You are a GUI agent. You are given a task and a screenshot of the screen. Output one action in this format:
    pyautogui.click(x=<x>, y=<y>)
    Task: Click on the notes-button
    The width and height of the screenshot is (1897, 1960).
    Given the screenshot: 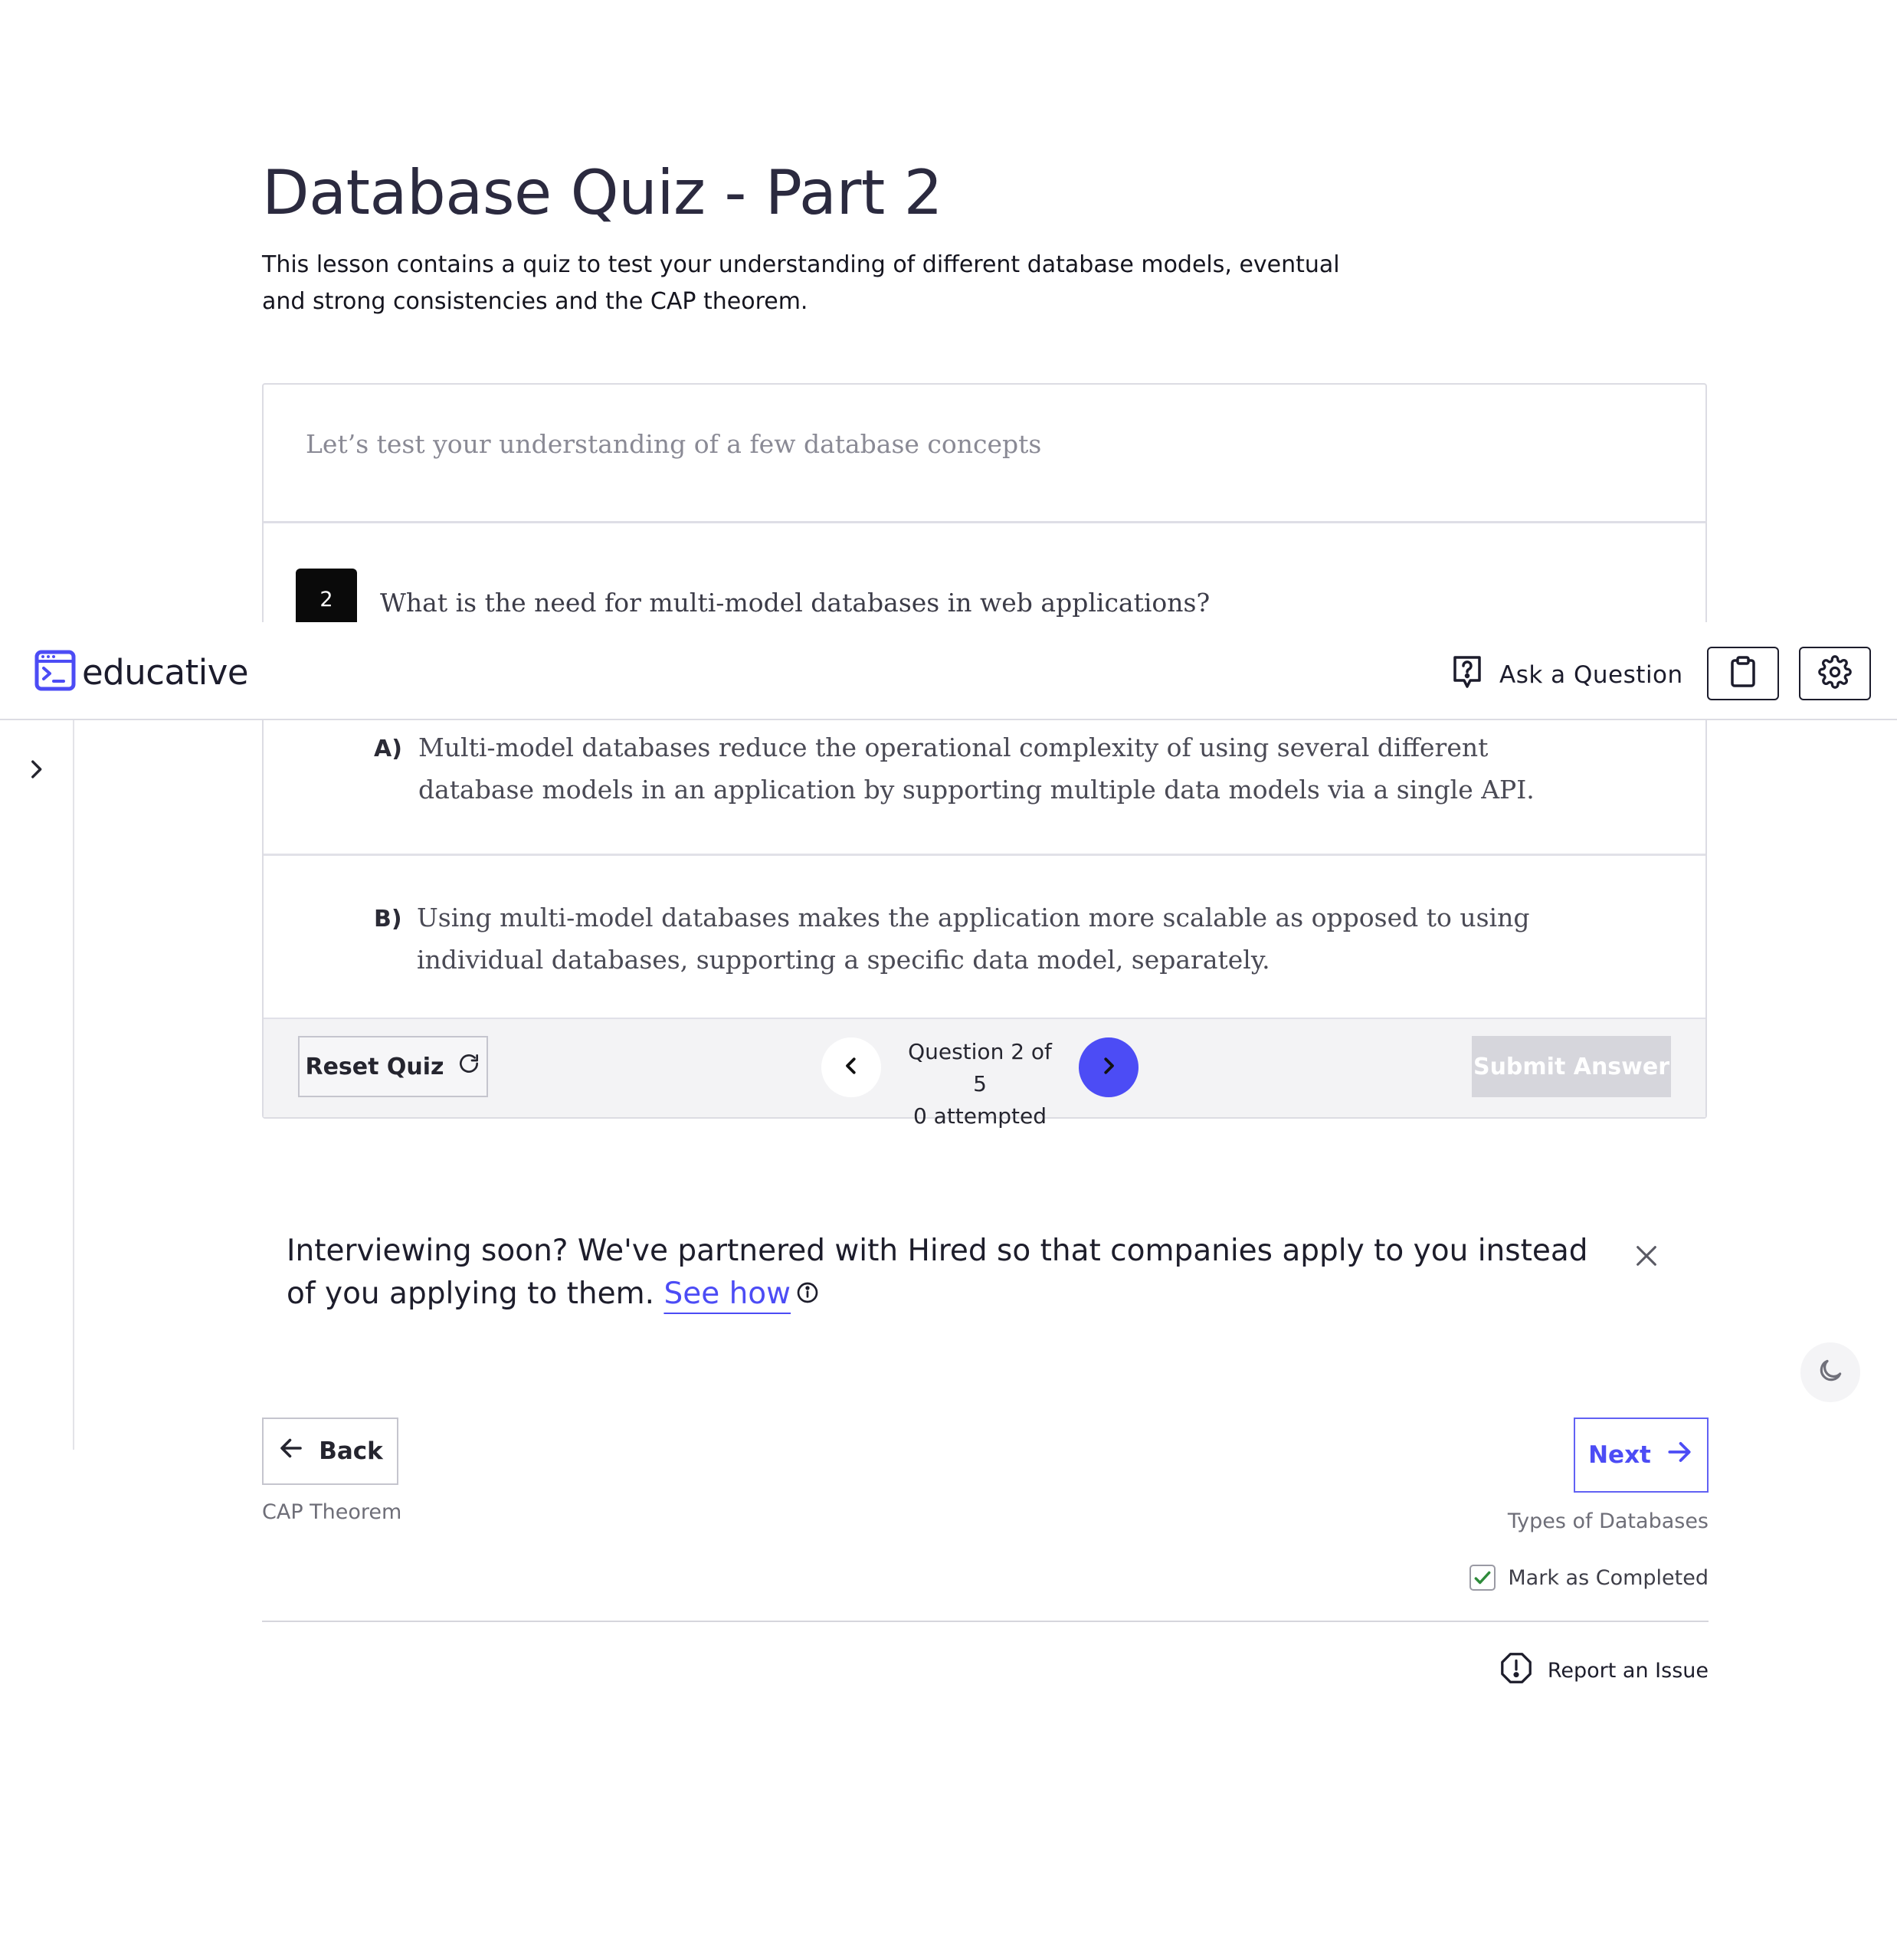 What is the action you would take?
    pyautogui.click(x=1743, y=673)
    